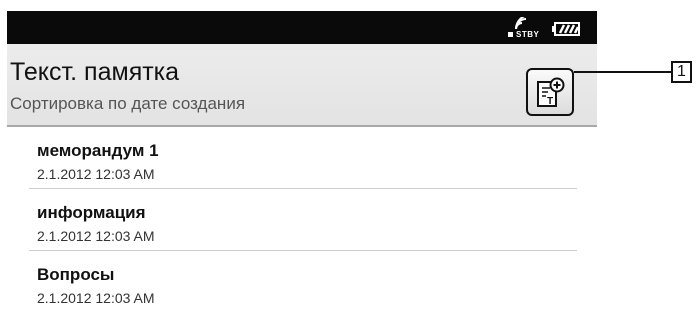 This screenshot has height=325, width=700. What do you see at coordinates (95, 72) in the screenshot?
I see `page-title: Текст. памятка` at bounding box center [95, 72].